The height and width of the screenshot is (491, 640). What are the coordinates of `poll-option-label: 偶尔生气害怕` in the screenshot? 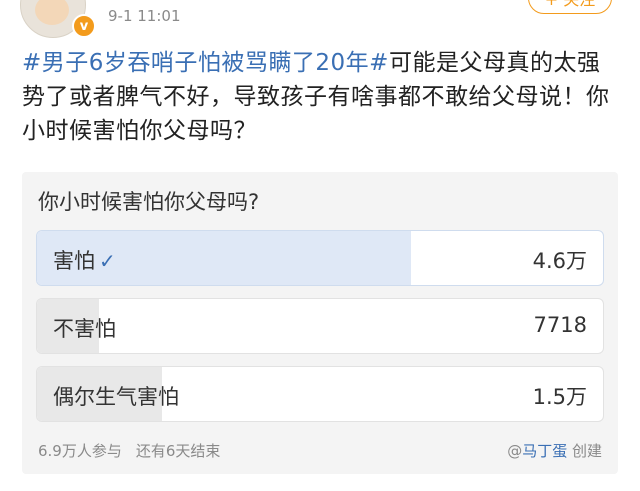 It's located at (116, 397).